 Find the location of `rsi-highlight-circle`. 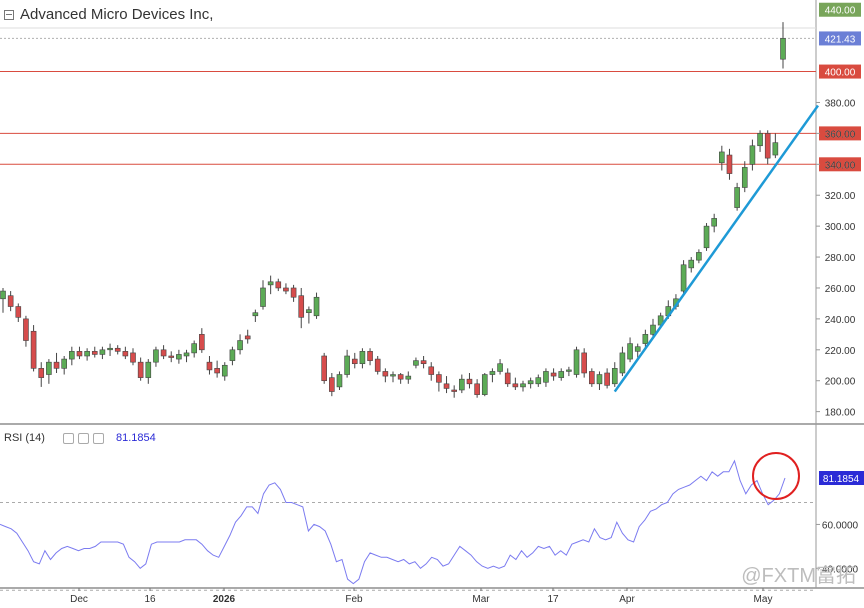

rsi-highlight-circle is located at coordinates (776, 476).